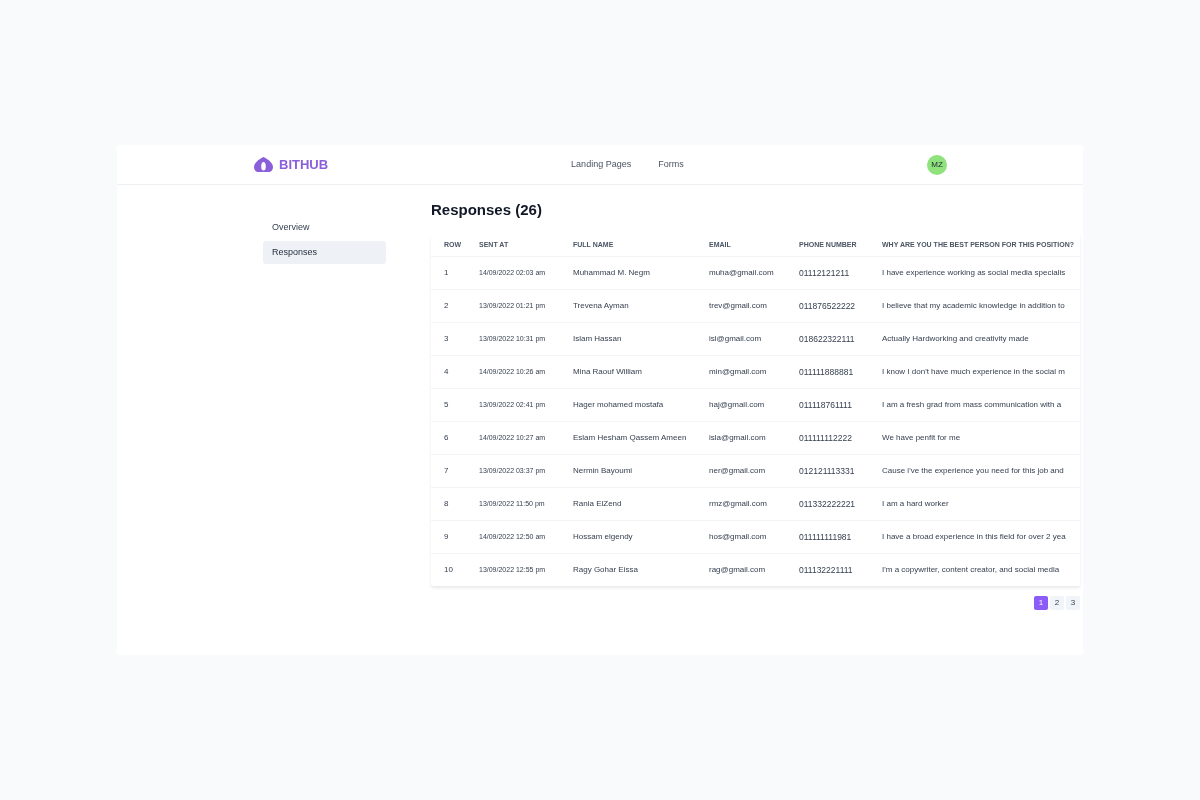  What do you see at coordinates (1073, 603) in the screenshot?
I see `page-button: 3` at bounding box center [1073, 603].